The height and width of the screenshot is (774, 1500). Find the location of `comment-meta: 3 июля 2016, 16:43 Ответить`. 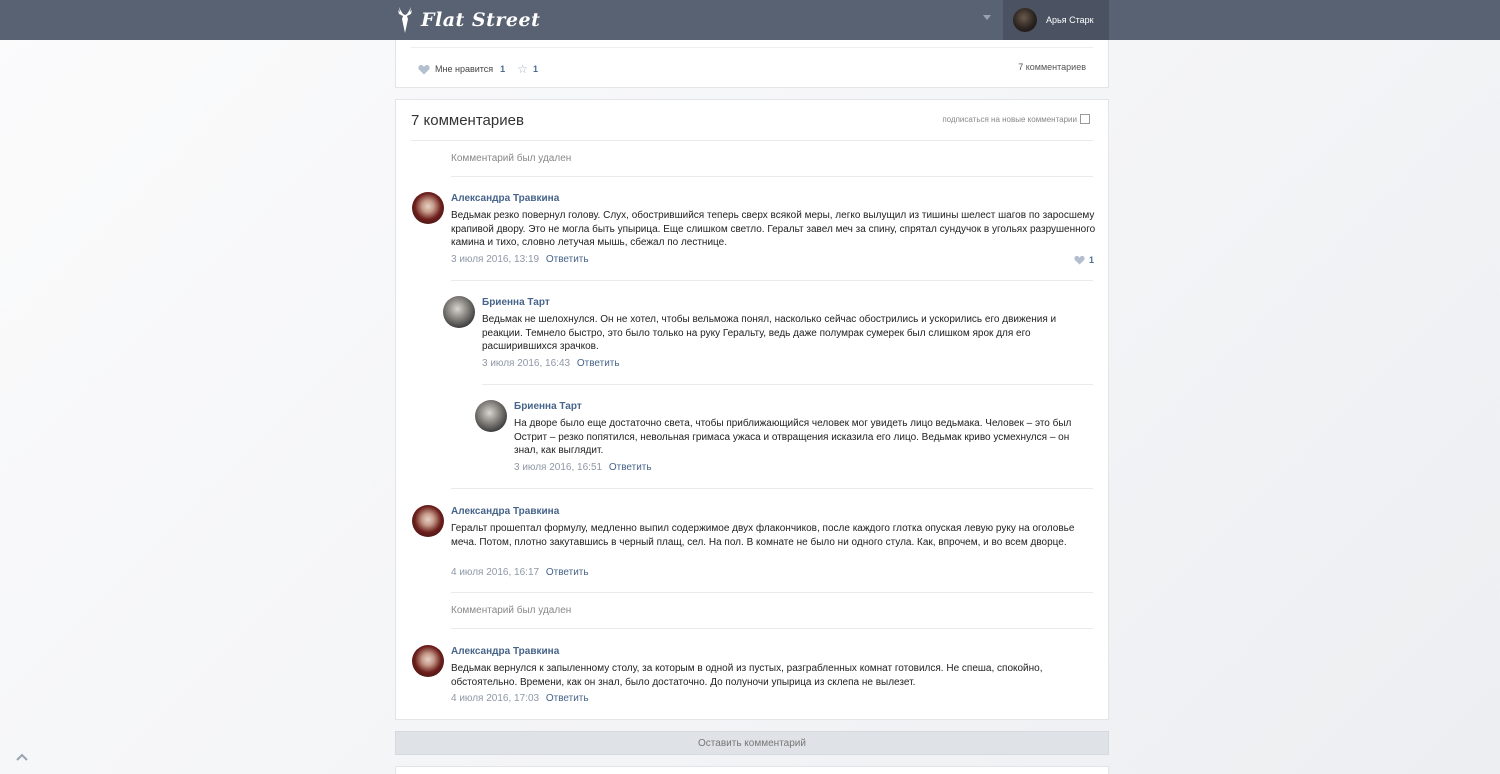

comment-meta: 3 июля 2016, 16:43 Ответить is located at coordinates (551, 363).